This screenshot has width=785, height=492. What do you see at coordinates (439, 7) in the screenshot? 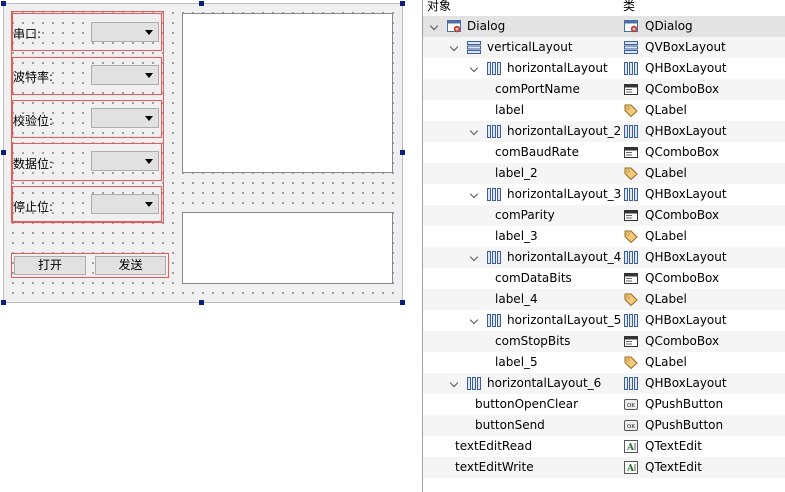
I see `object-column-header: 对象` at bounding box center [439, 7].